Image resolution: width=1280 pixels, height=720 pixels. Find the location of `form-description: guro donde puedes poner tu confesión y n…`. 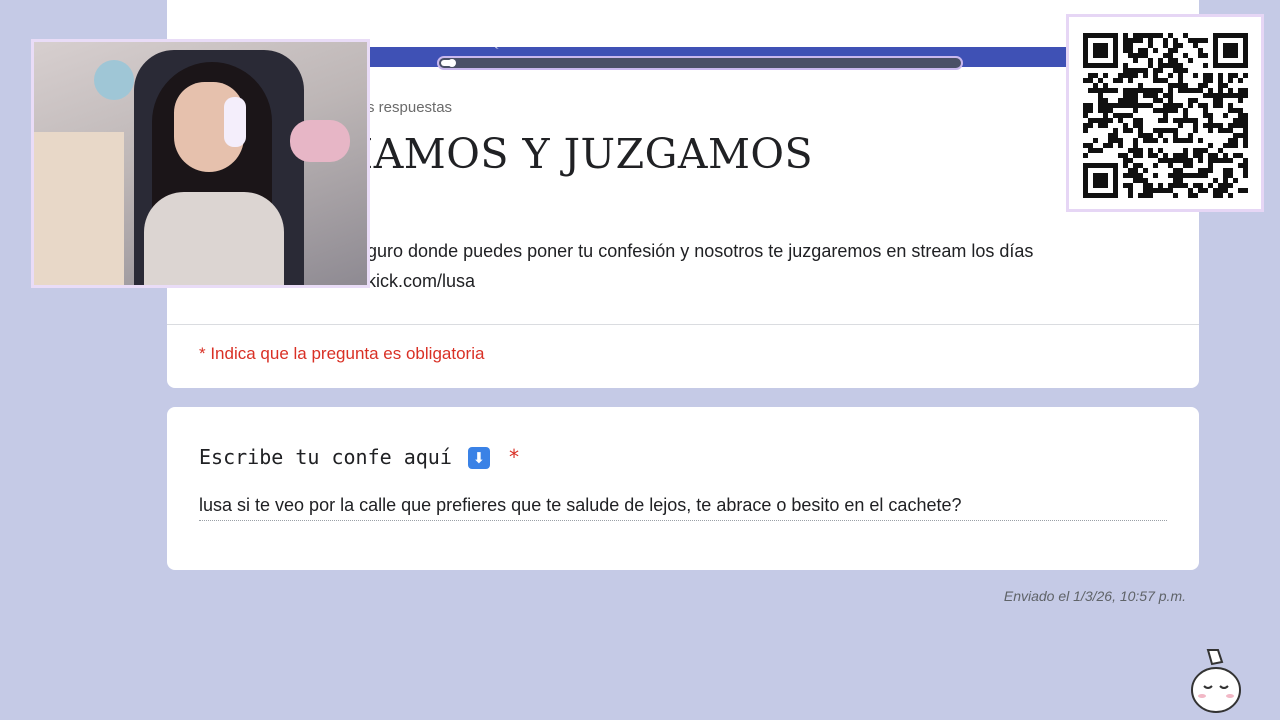

form-description: guro donde puedes poner tu confesión y n… is located at coordinates (783, 266).